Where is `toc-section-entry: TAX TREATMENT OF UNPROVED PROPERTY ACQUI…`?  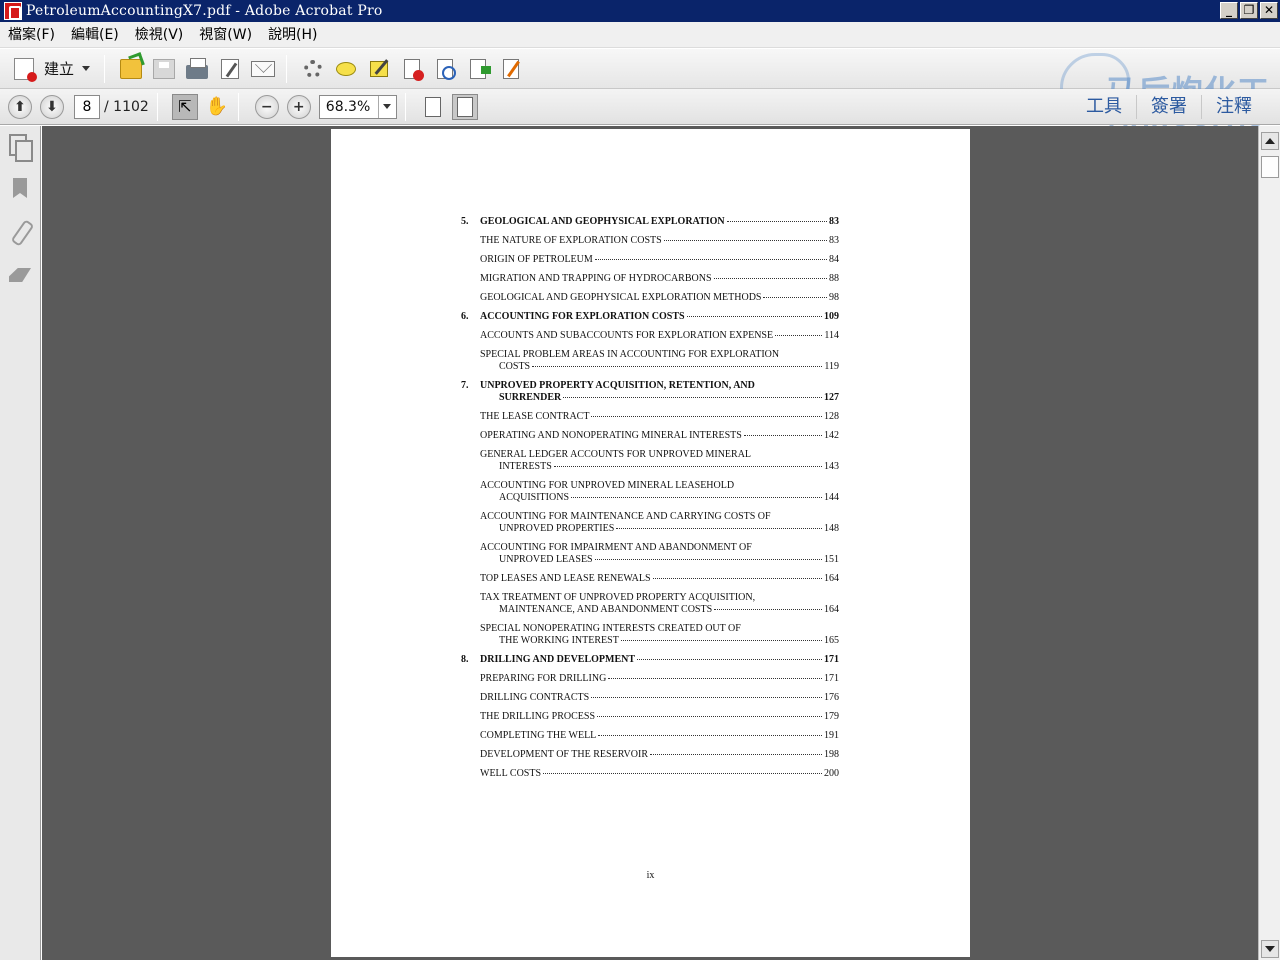
toc-section-entry: TAX TREATMENT OF UNPROVED PROPERTY ACQUI… is located at coordinates (650, 604).